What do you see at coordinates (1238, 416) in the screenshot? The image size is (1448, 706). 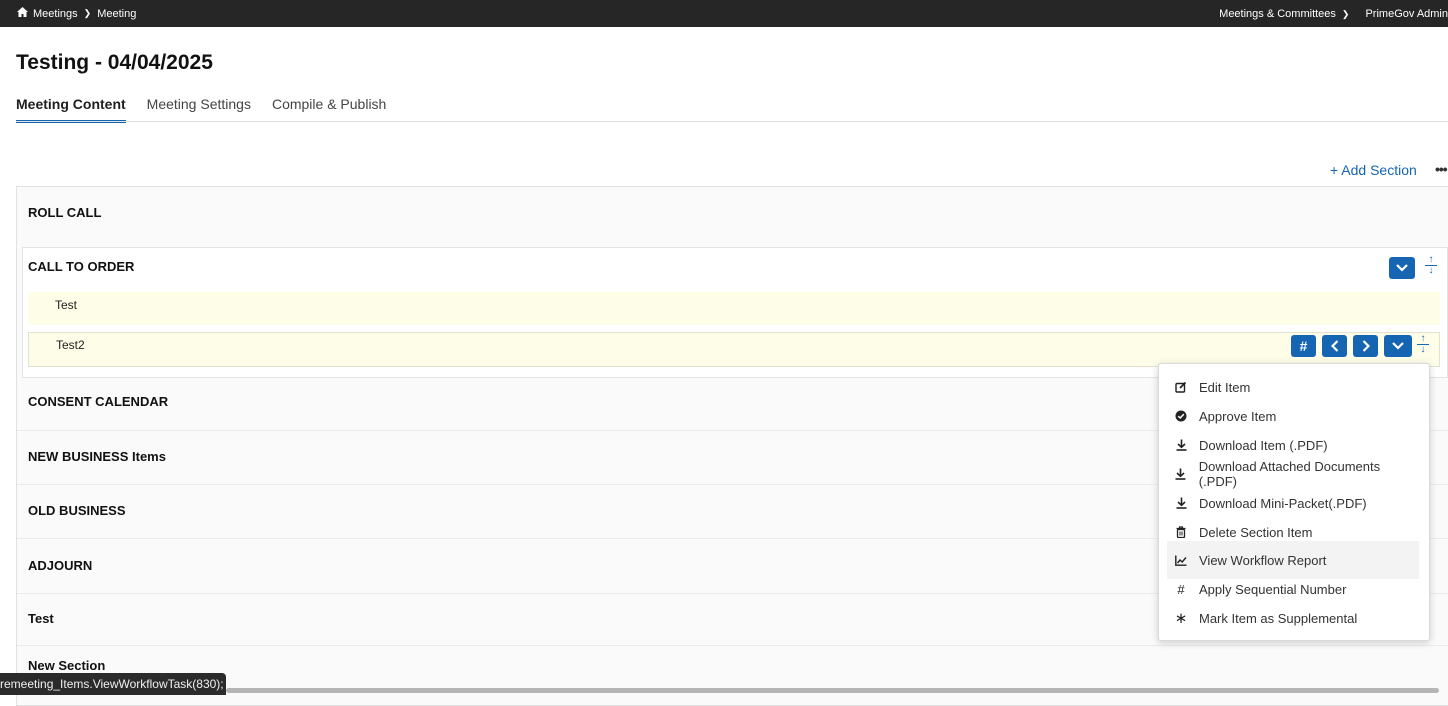 I see `menu-item-label: Approve Item` at bounding box center [1238, 416].